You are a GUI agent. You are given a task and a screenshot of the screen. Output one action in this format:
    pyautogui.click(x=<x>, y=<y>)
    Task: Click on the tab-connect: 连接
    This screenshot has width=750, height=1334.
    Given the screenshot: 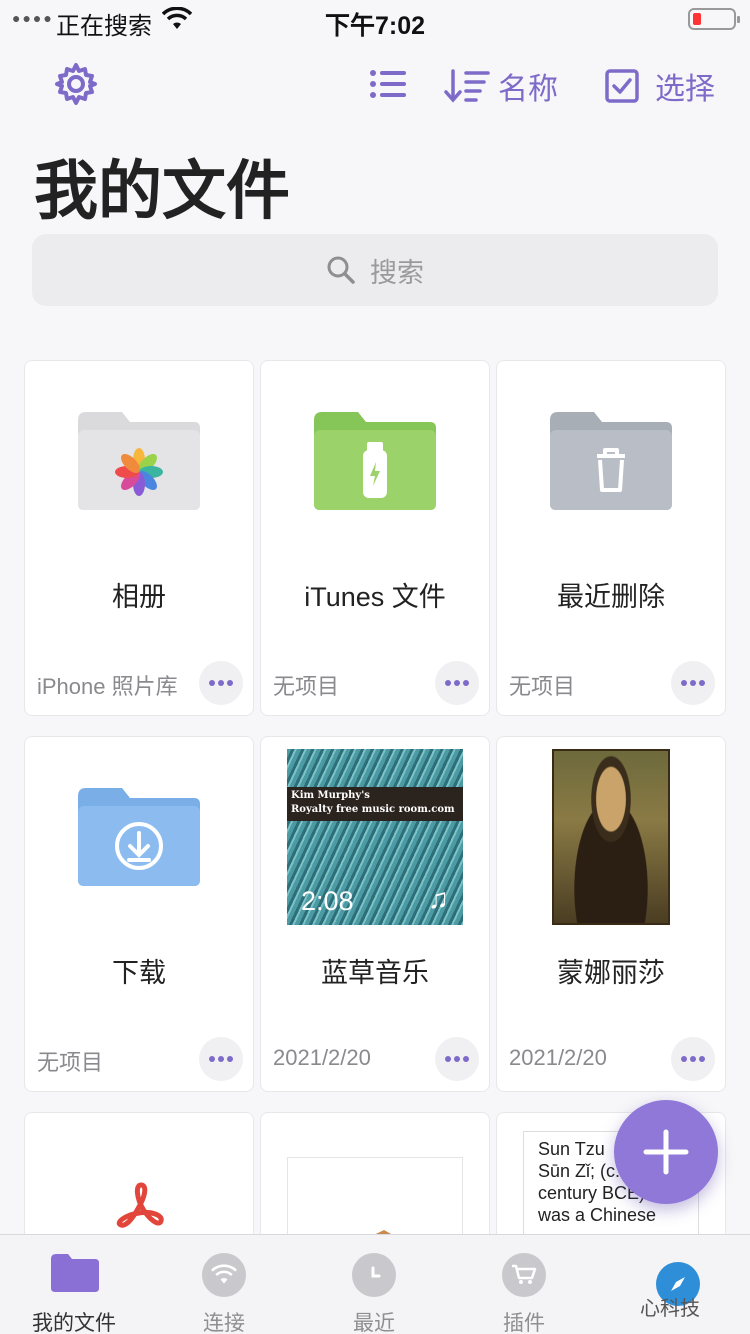 What is the action you would take?
    pyautogui.click(x=224, y=1284)
    